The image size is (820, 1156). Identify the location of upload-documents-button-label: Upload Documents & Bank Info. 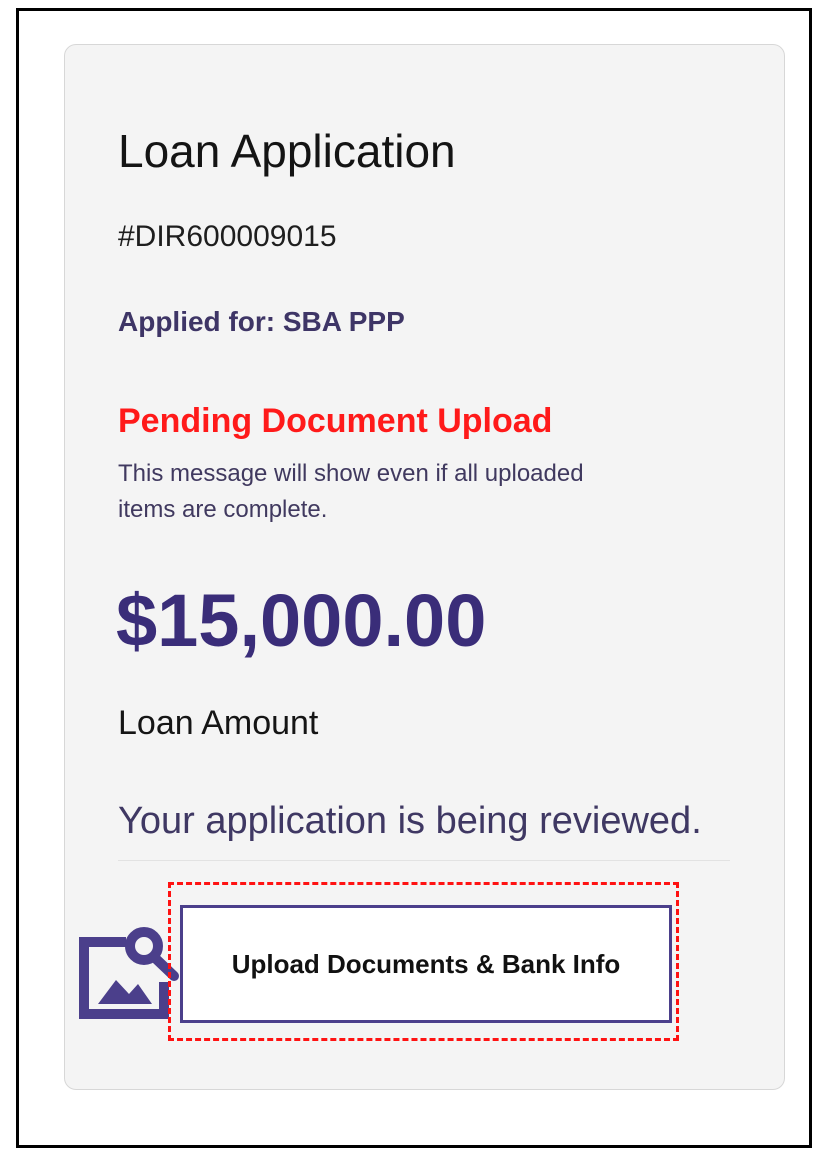
(426, 963).